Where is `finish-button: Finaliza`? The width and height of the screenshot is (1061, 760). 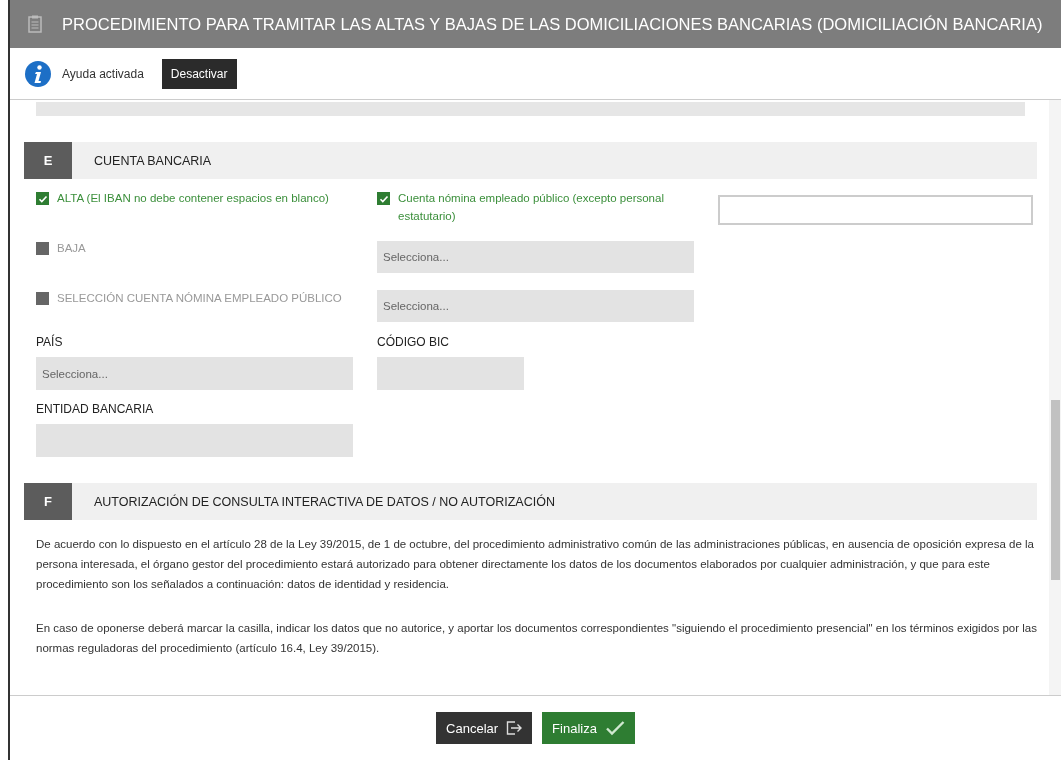 finish-button: Finaliza is located at coordinates (588, 728).